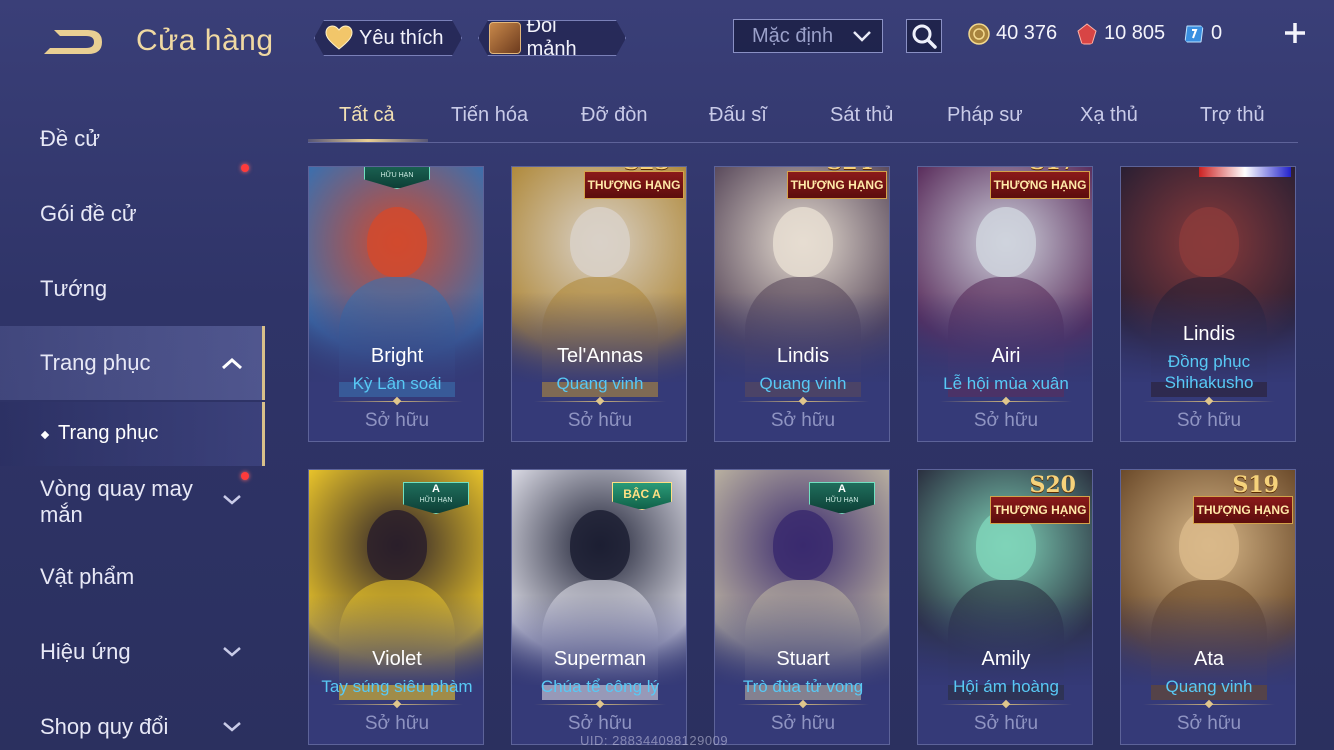 The image size is (1334, 750). Describe the element at coordinates (116, 501) in the screenshot. I see `sidebar-item-label: Vòng quay may mắn` at that location.